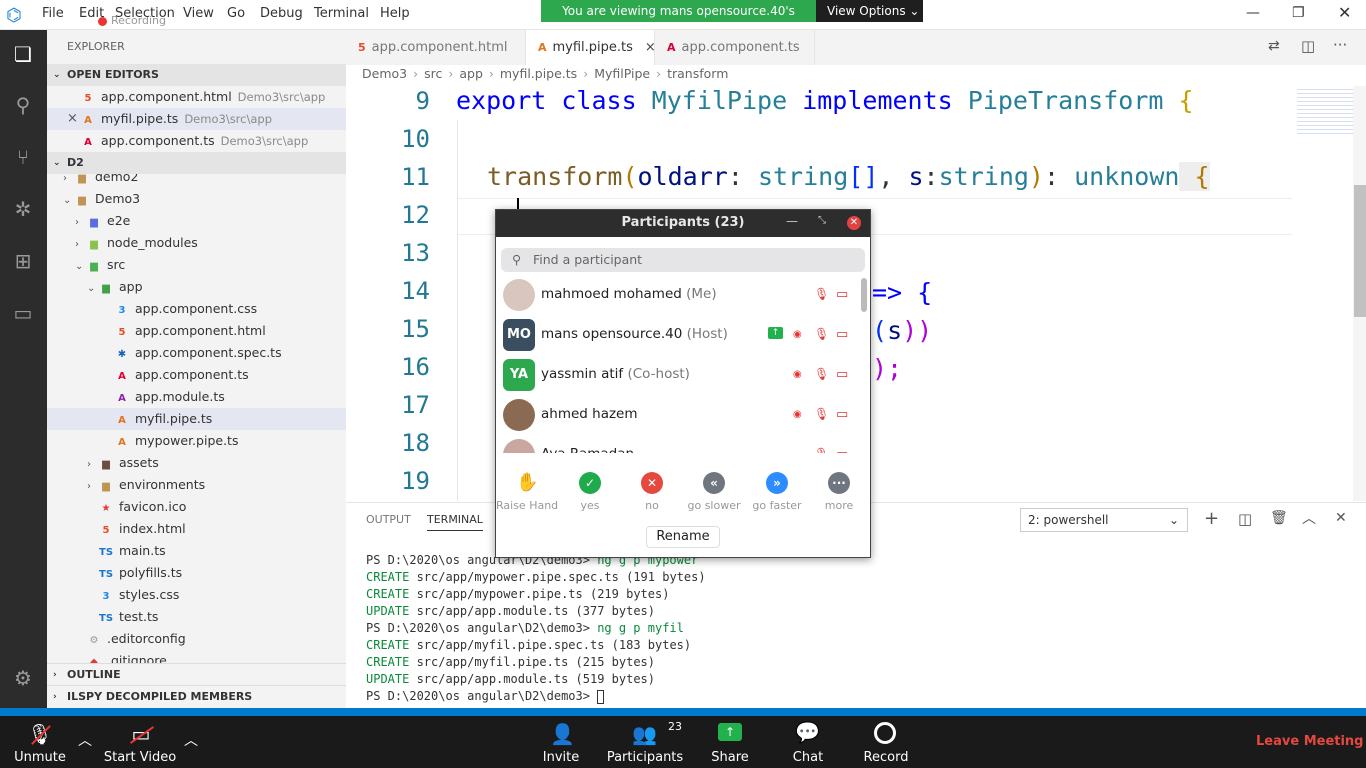 Image resolution: width=1366 pixels, height=768 pixels. What do you see at coordinates (1310, 741) in the screenshot?
I see `leave-meeting-button: Leave Meeting` at bounding box center [1310, 741].